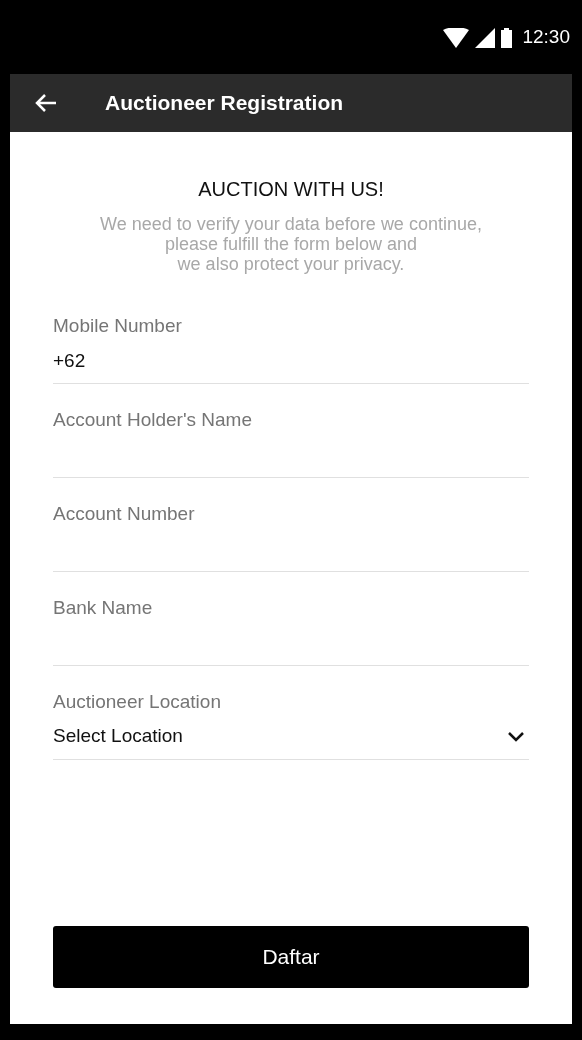  What do you see at coordinates (507, 37) in the screenshot?
I see `battery-icon` at bounding box center [507, 37].